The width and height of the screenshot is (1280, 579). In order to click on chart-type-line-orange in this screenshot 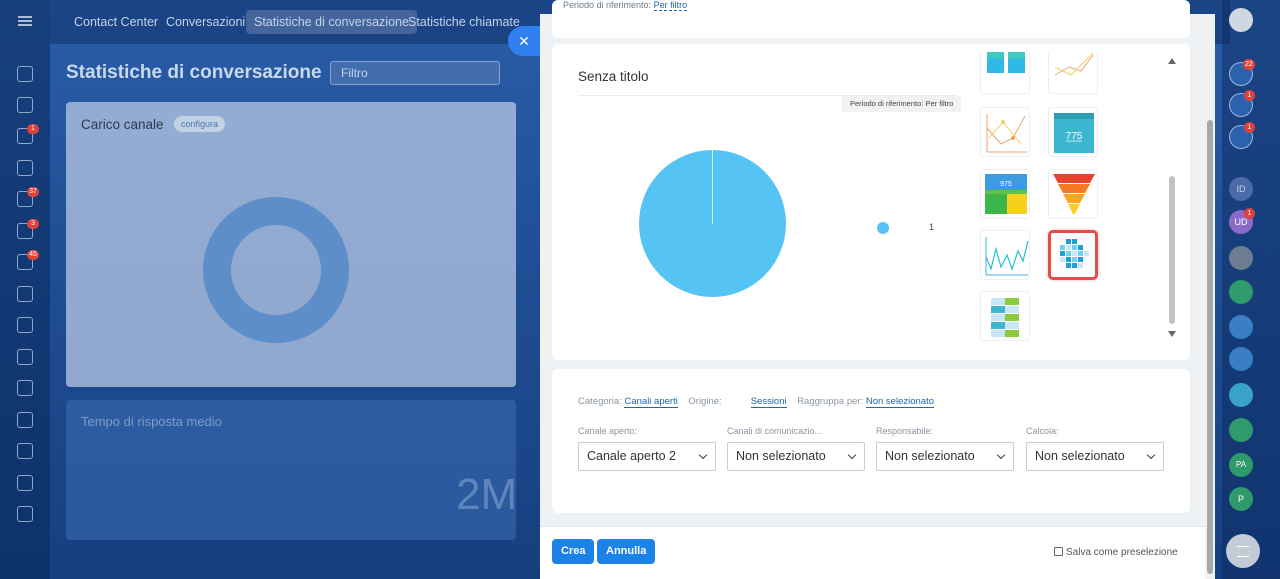, I will do `click(1073, 73)`.